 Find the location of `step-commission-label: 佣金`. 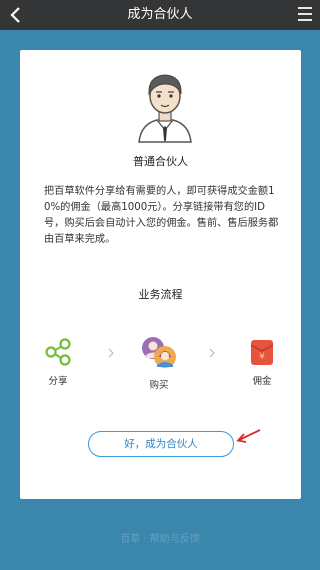

step-commission-label: 佣金 is located at coordinates (262, 381).